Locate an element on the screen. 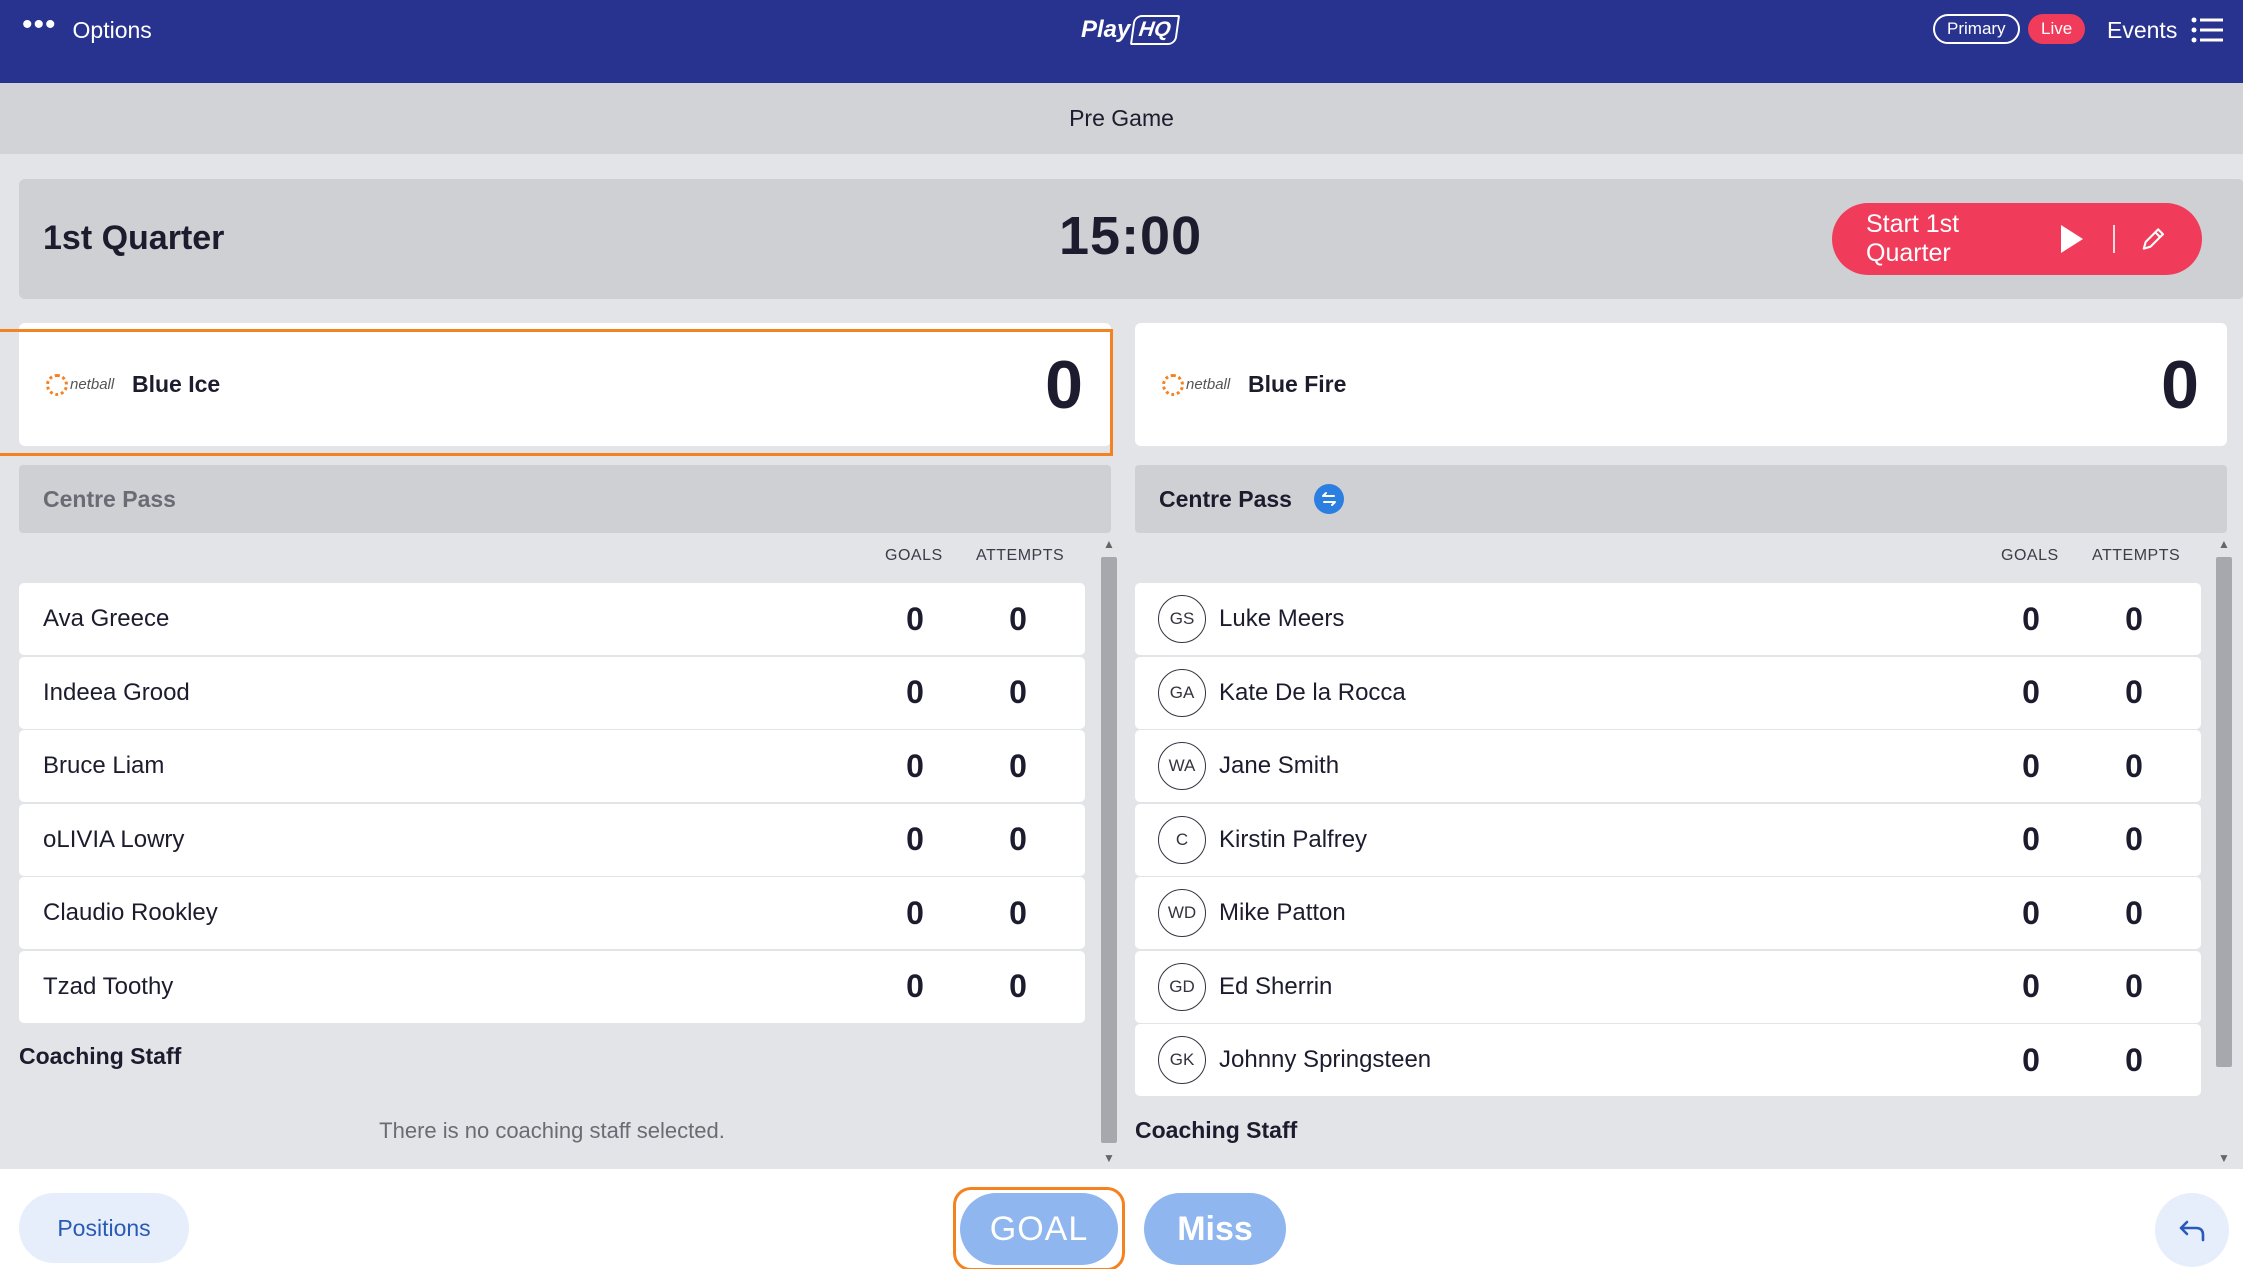 The image size is (2243, 1269). player-name: oLIVIA Lowry is located at coordinates (114, 839).